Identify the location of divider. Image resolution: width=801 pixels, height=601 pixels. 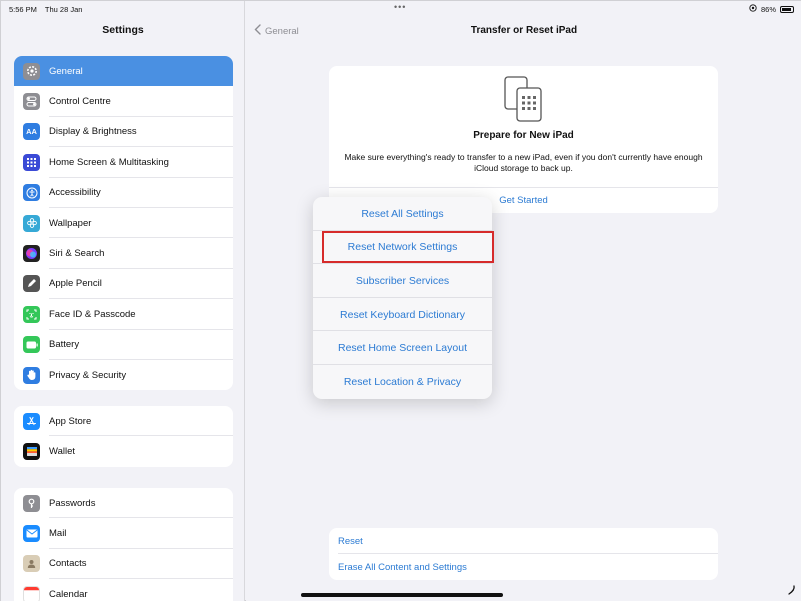
(523, 187).